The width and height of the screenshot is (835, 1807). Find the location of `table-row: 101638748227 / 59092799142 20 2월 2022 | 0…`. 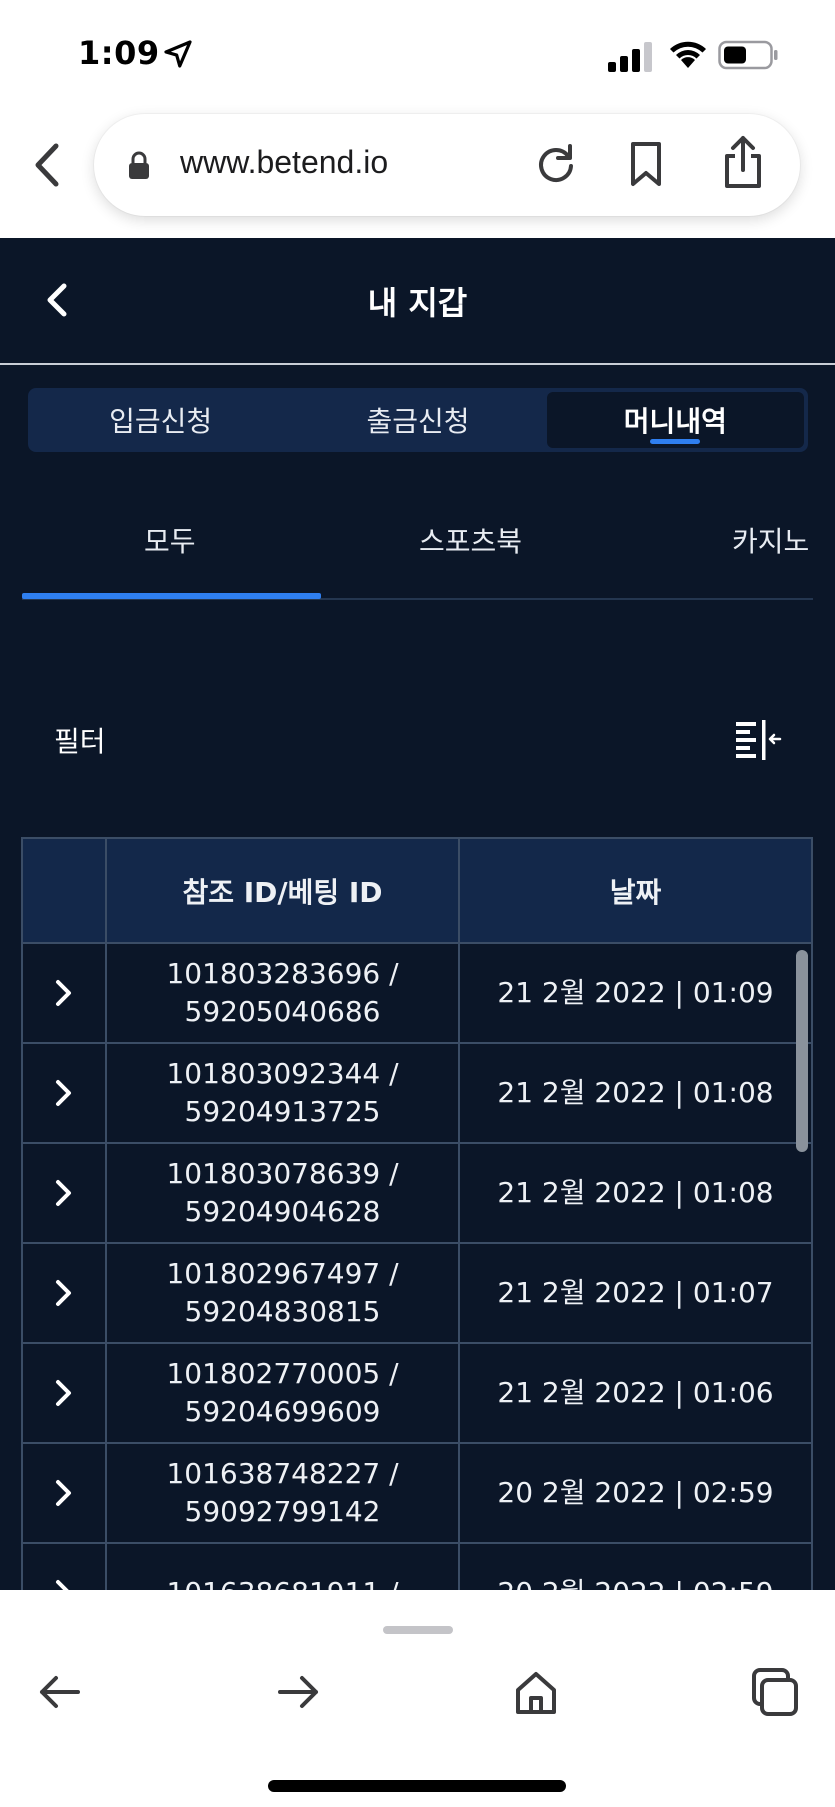

table-row: 101638748227 / 59092799142 20 2월 2022 | 0… is located at coordinates (417, 1494).